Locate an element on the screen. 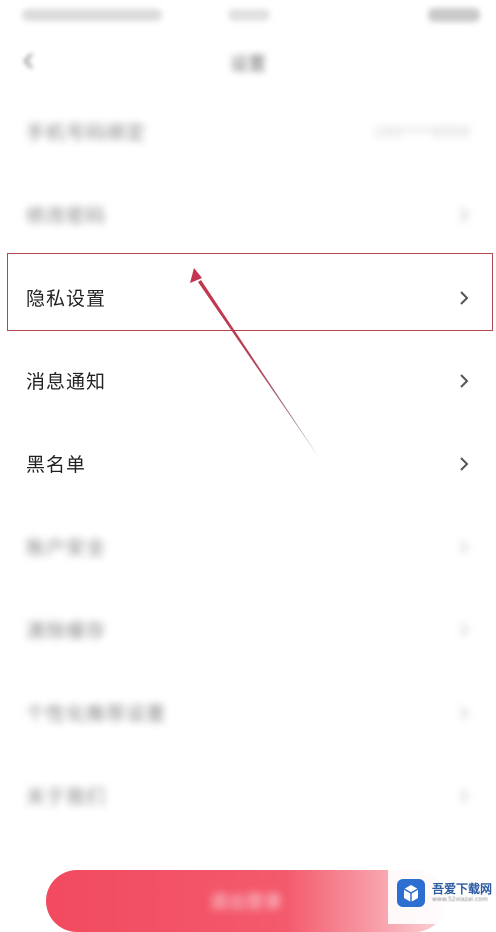 The height and width of the screenshot is (932, 496). page-title: 设置 is located at coordinates (248, 64).